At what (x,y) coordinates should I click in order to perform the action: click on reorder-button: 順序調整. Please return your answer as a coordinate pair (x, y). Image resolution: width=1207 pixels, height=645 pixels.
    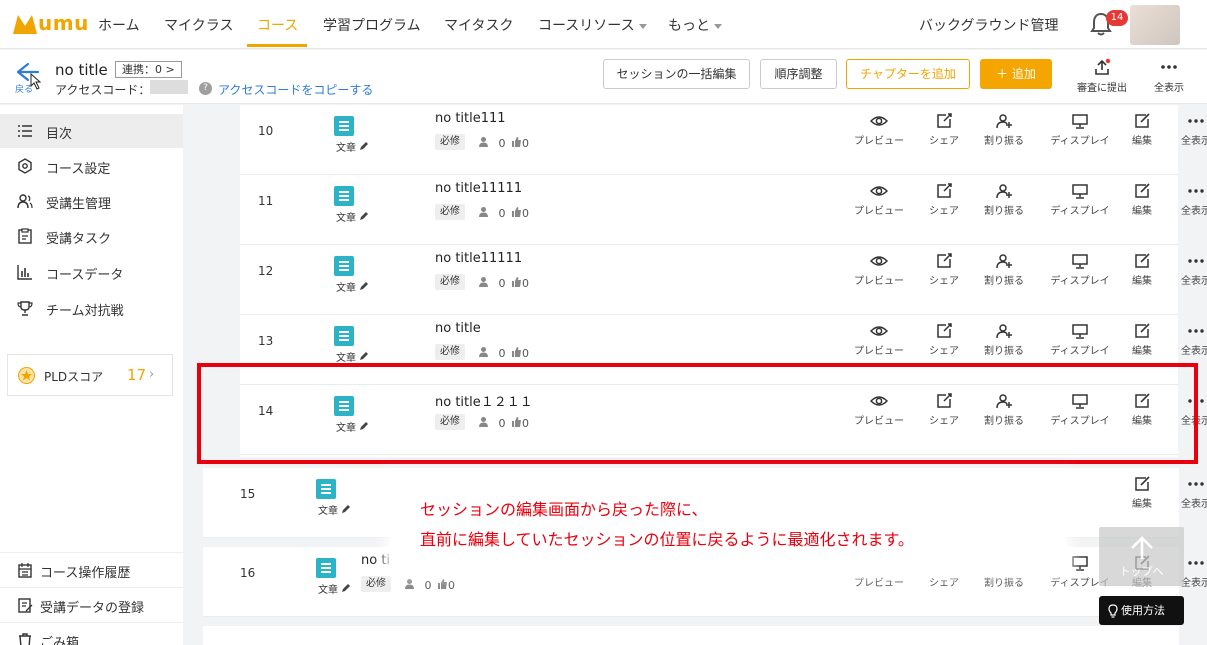
    Looking at the image, I should click on (798, 74).